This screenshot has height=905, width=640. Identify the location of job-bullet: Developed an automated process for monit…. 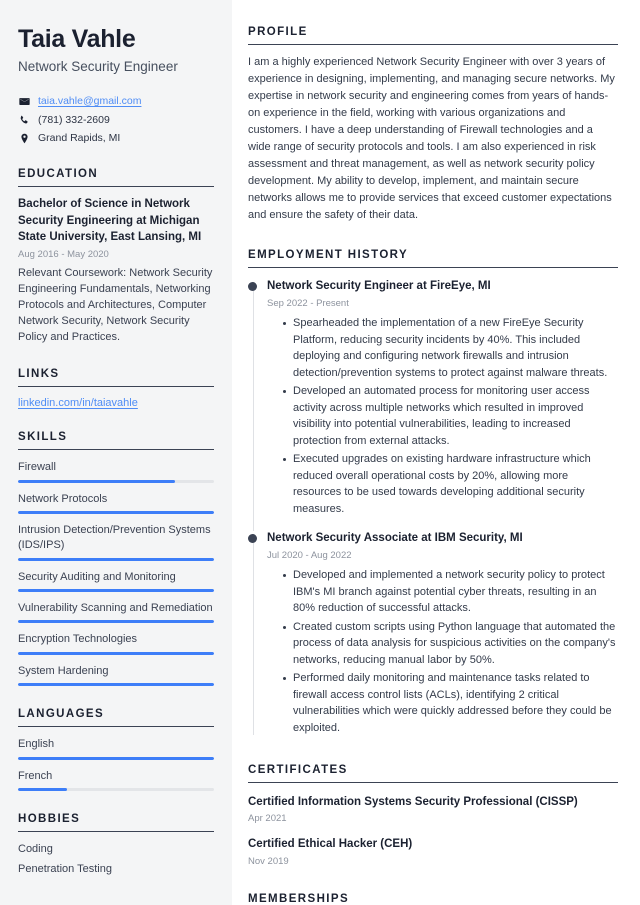
(450, 416).